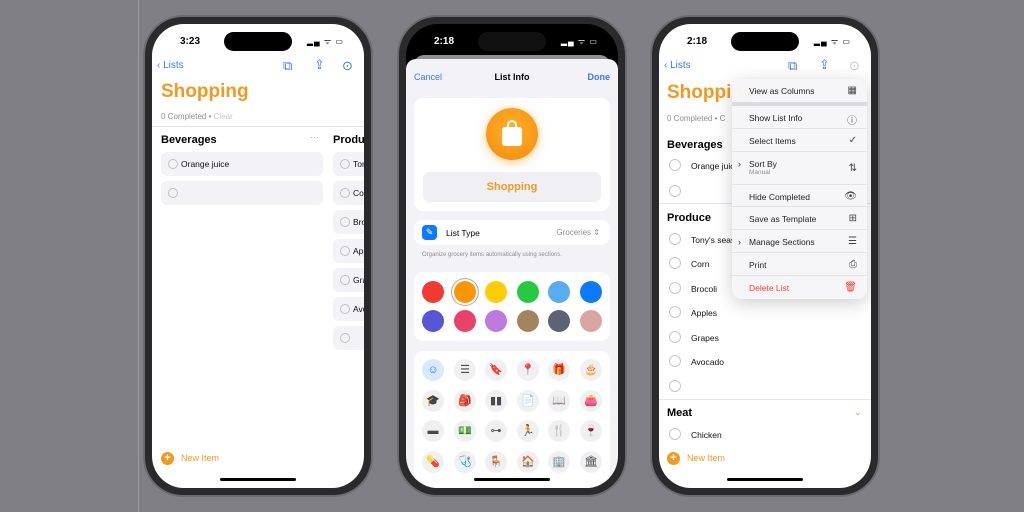  Describe the element at coordinates (799, 241) in the screenshot. I see `menu-item: › Manage Sections ☰` at that location.